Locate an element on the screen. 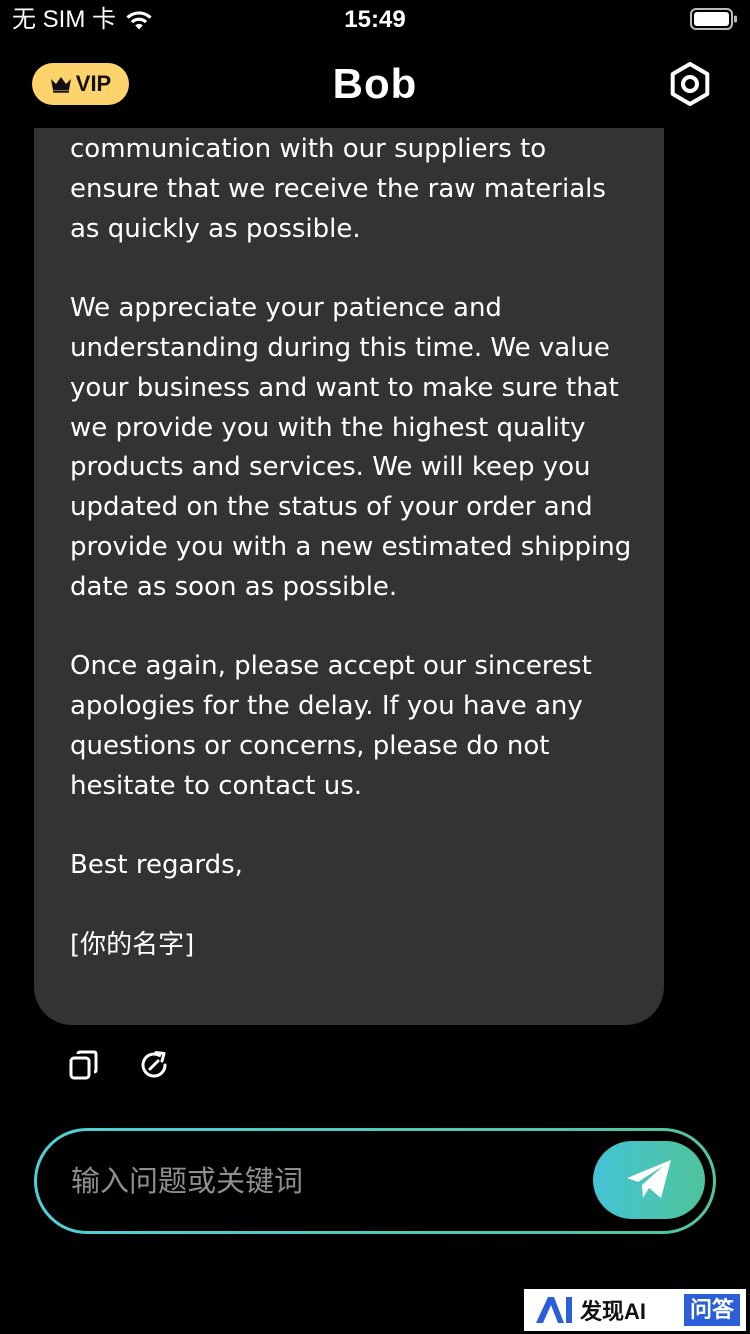 The height and width of the screenshot is (1334, 750). message-paragraph: Best regards, is located at coordinates (156, 865).